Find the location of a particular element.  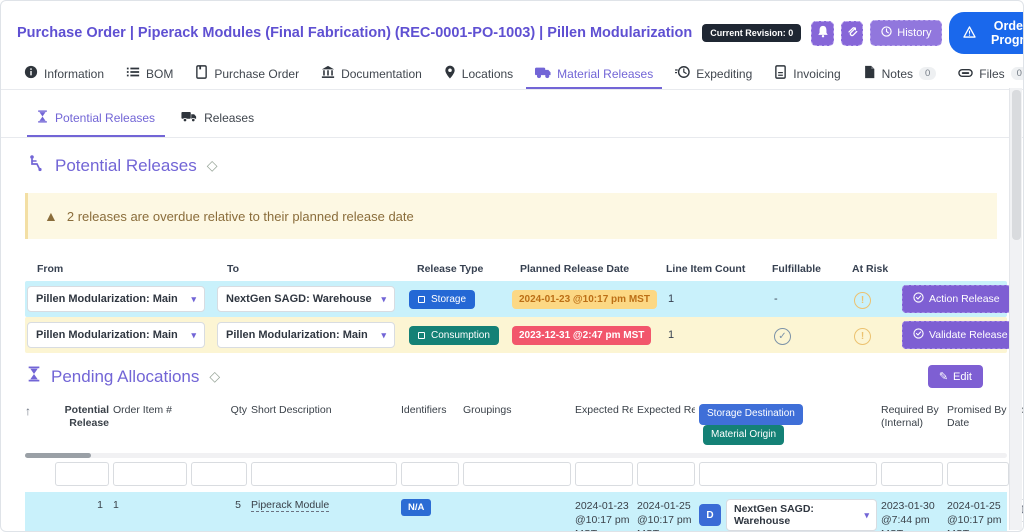

potential-releases-section-head: Potential Releases ◇ is located at coordinates (512, 161).